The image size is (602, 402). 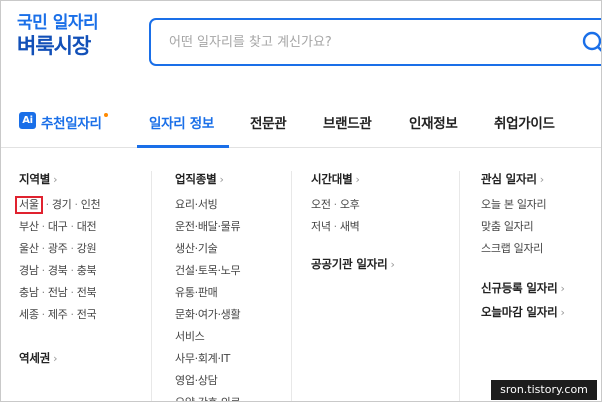 I want to click on region-link: 강원, so click(x=87, y=248).